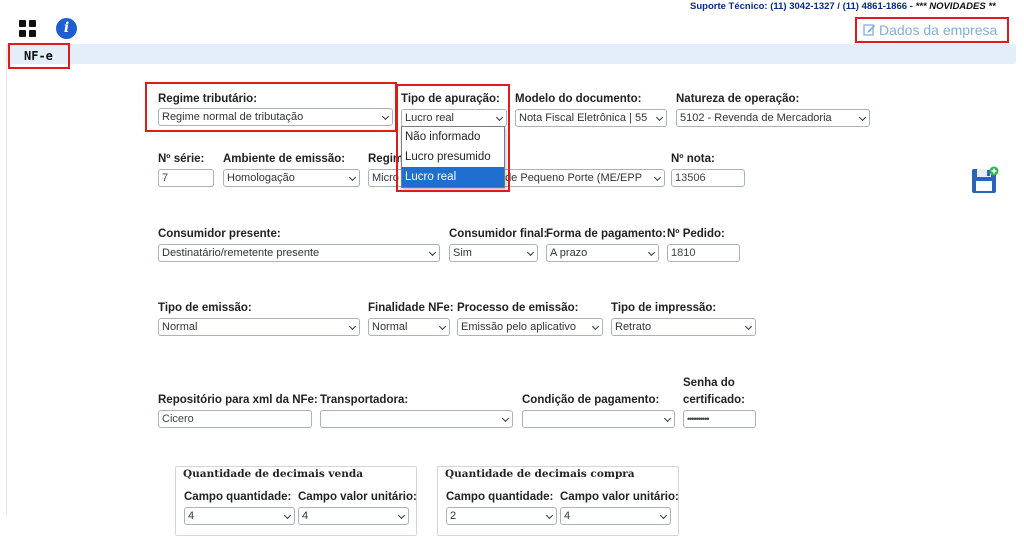 The height and width of the screenshot is (538, 1024). What do you see at coordinates (411, 308) in the screenshot?
I see `finalidade-nfe-label: Finalidade NFe:` at bounding box center [411, 308].